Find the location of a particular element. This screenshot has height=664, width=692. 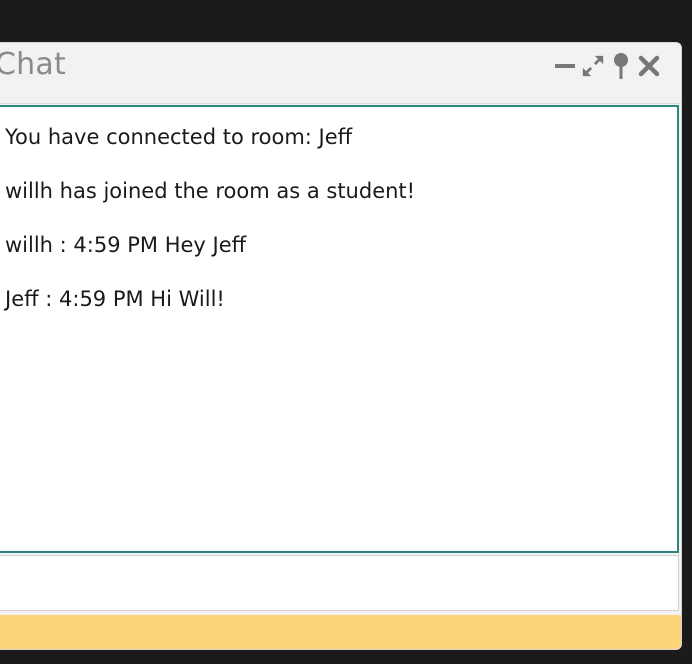

message-input is located at coordinates (339, 583).